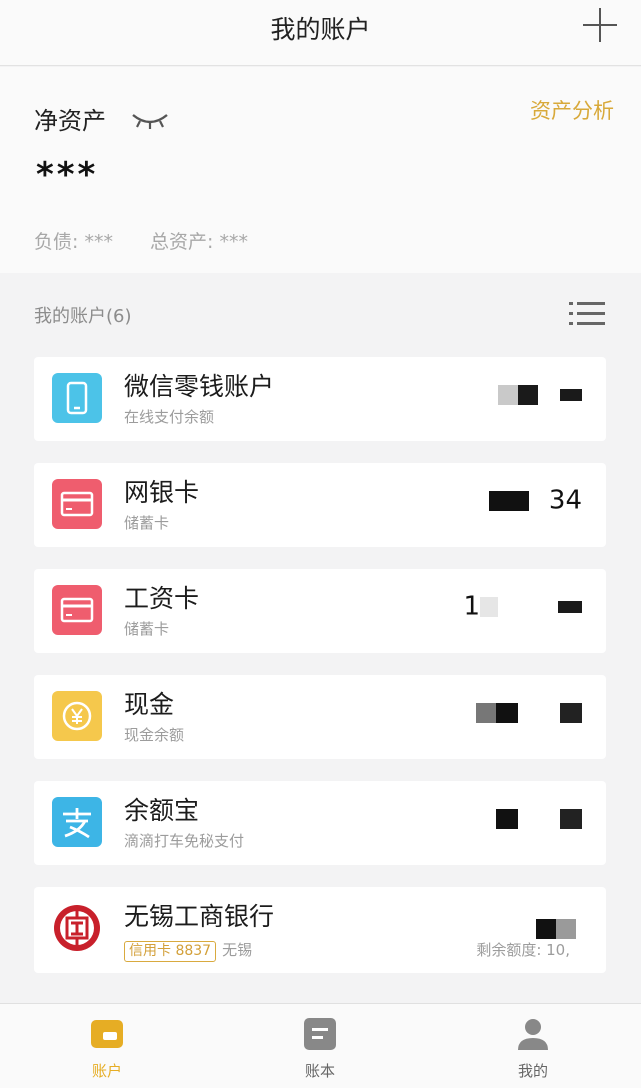 The image size is (641, 1088). Describe the element at coordinates (106, 1071) in the screenshot. I see `tab-label: 账户` at that location.